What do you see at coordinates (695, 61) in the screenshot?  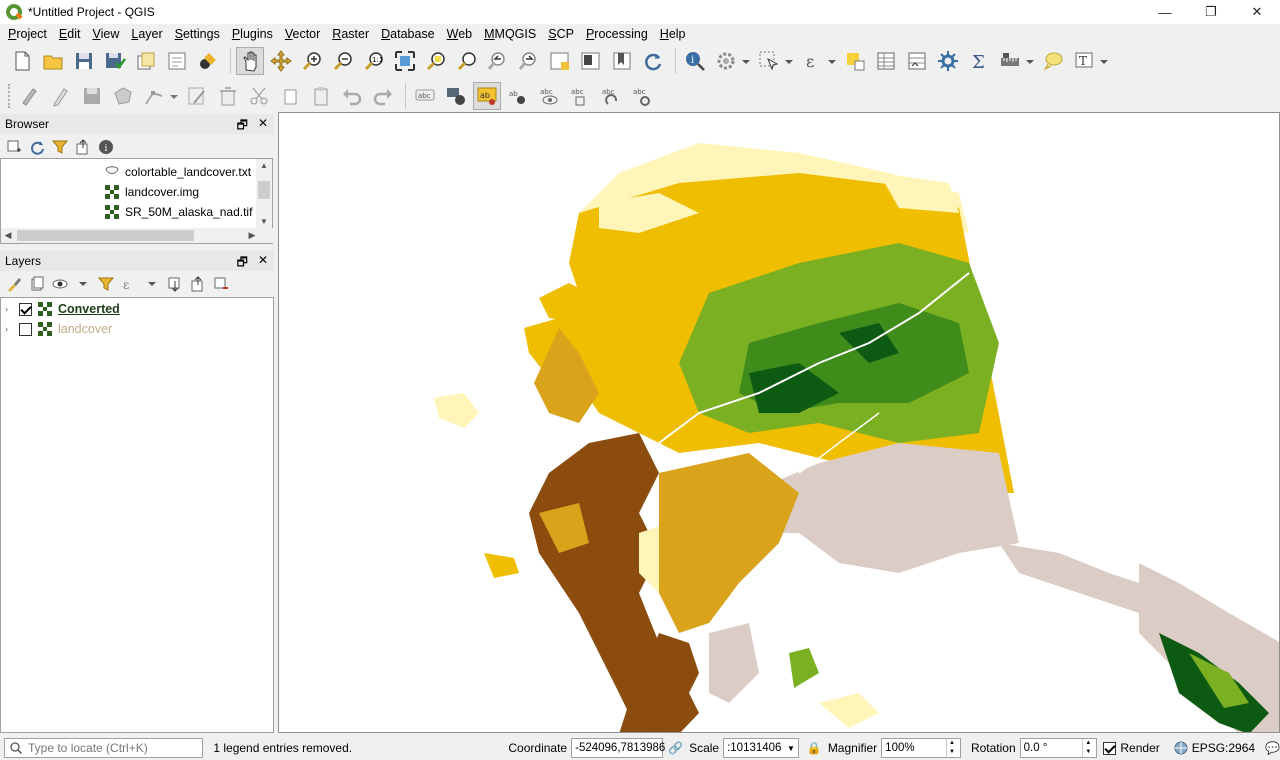 I see `identify-icon: i` at bounding box center [695, 61].